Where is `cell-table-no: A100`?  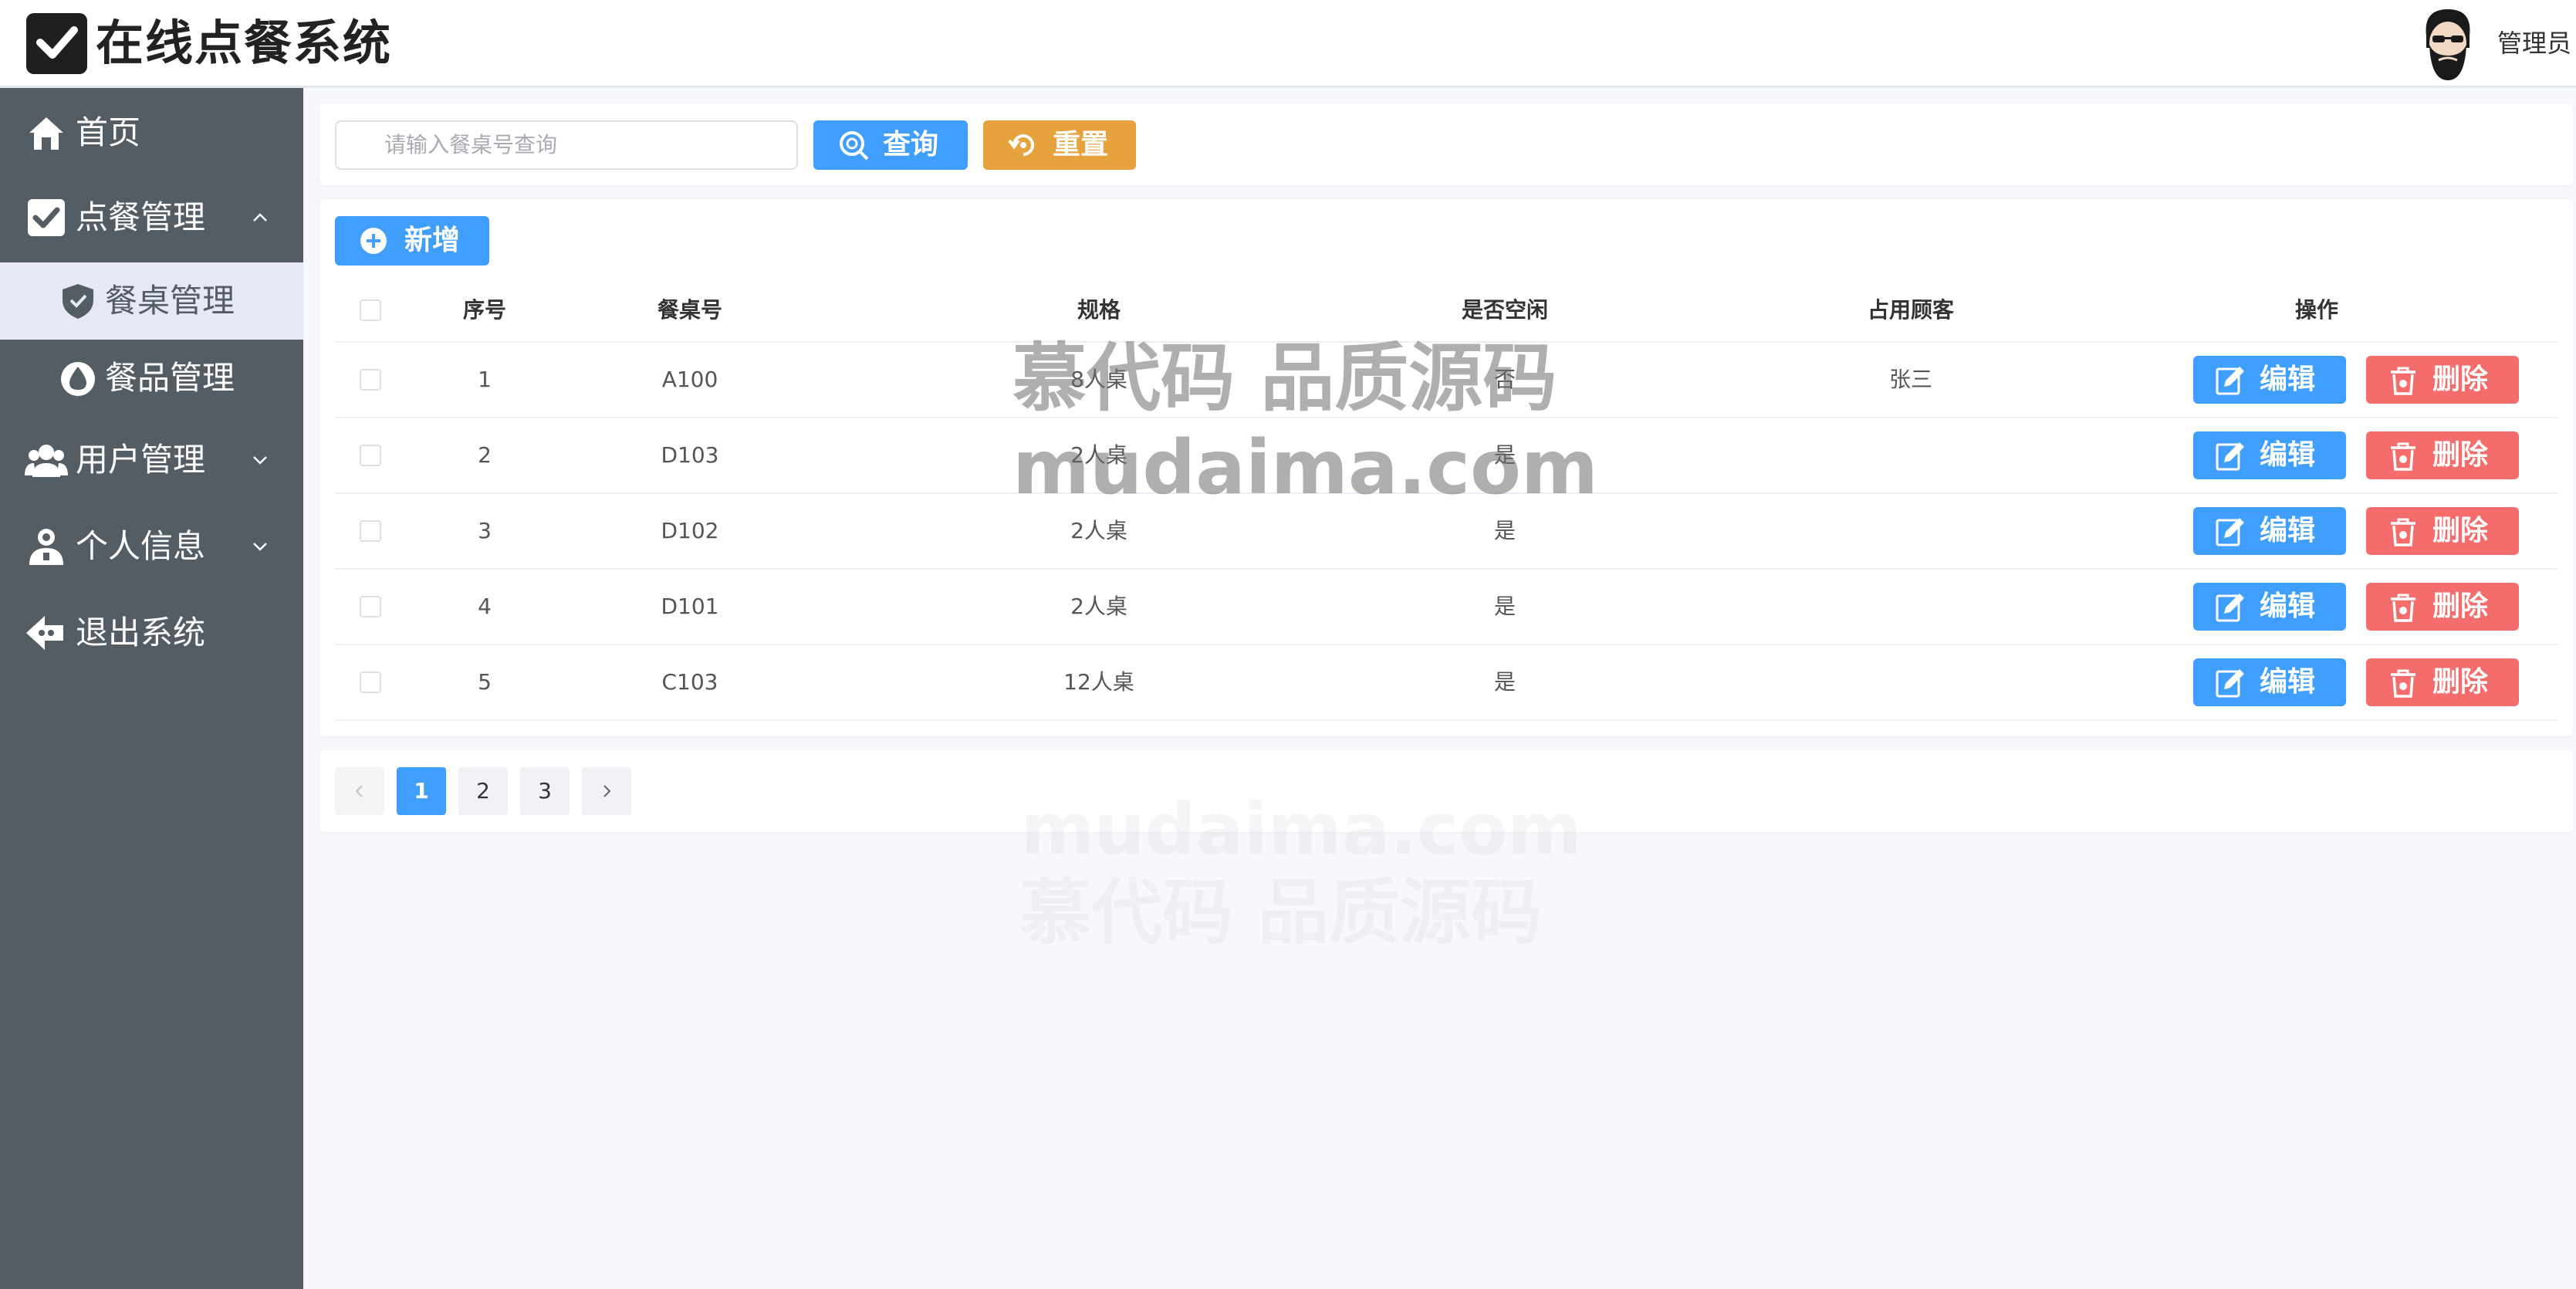
cell-table-no: A100 is located at coordinates (689, 379).